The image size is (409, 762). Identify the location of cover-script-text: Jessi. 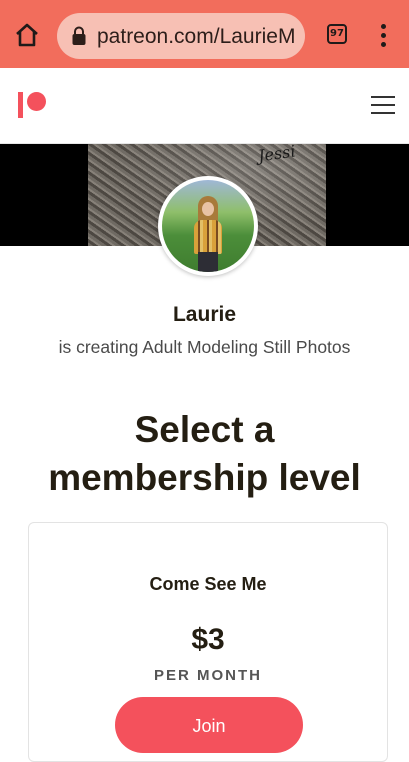
(276, 155).